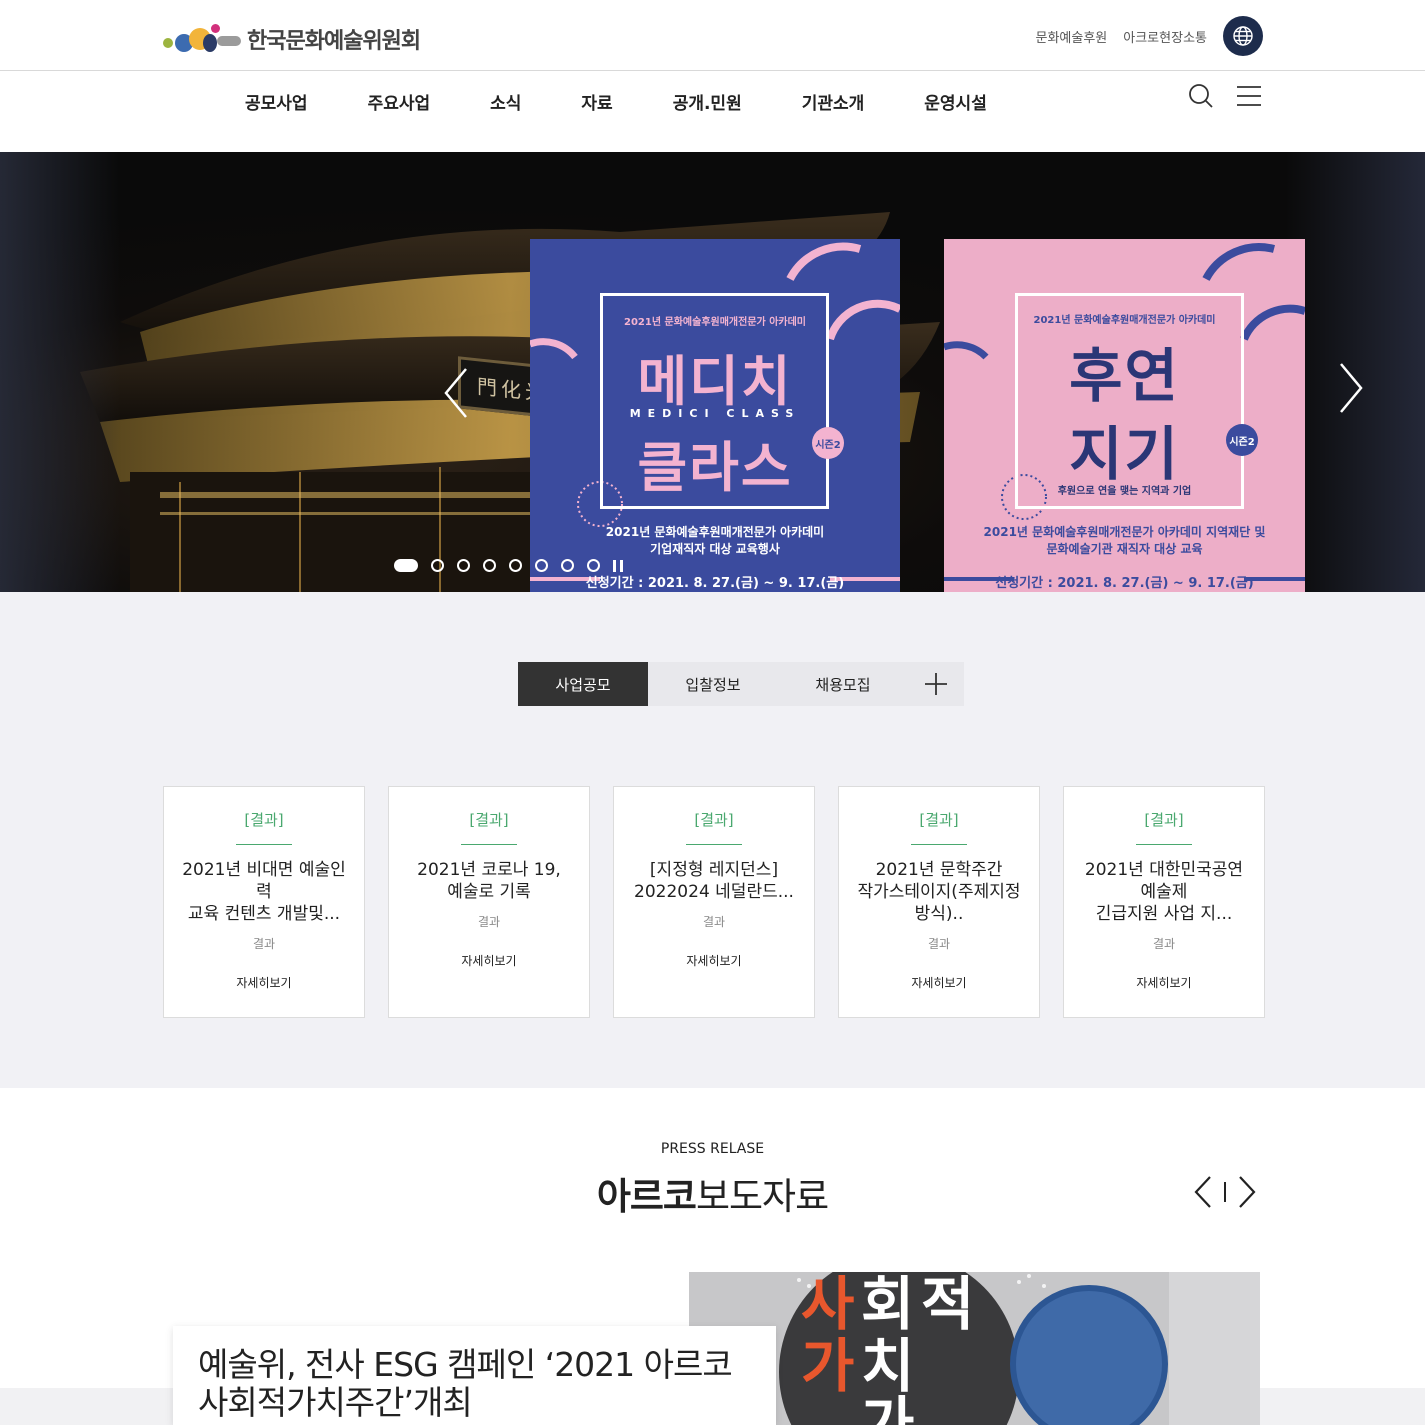  What do you see at coordinates (1124, 376) in the screenshot?
I see `poster-title-line1: 후연` at bounding box center [1124, 376].